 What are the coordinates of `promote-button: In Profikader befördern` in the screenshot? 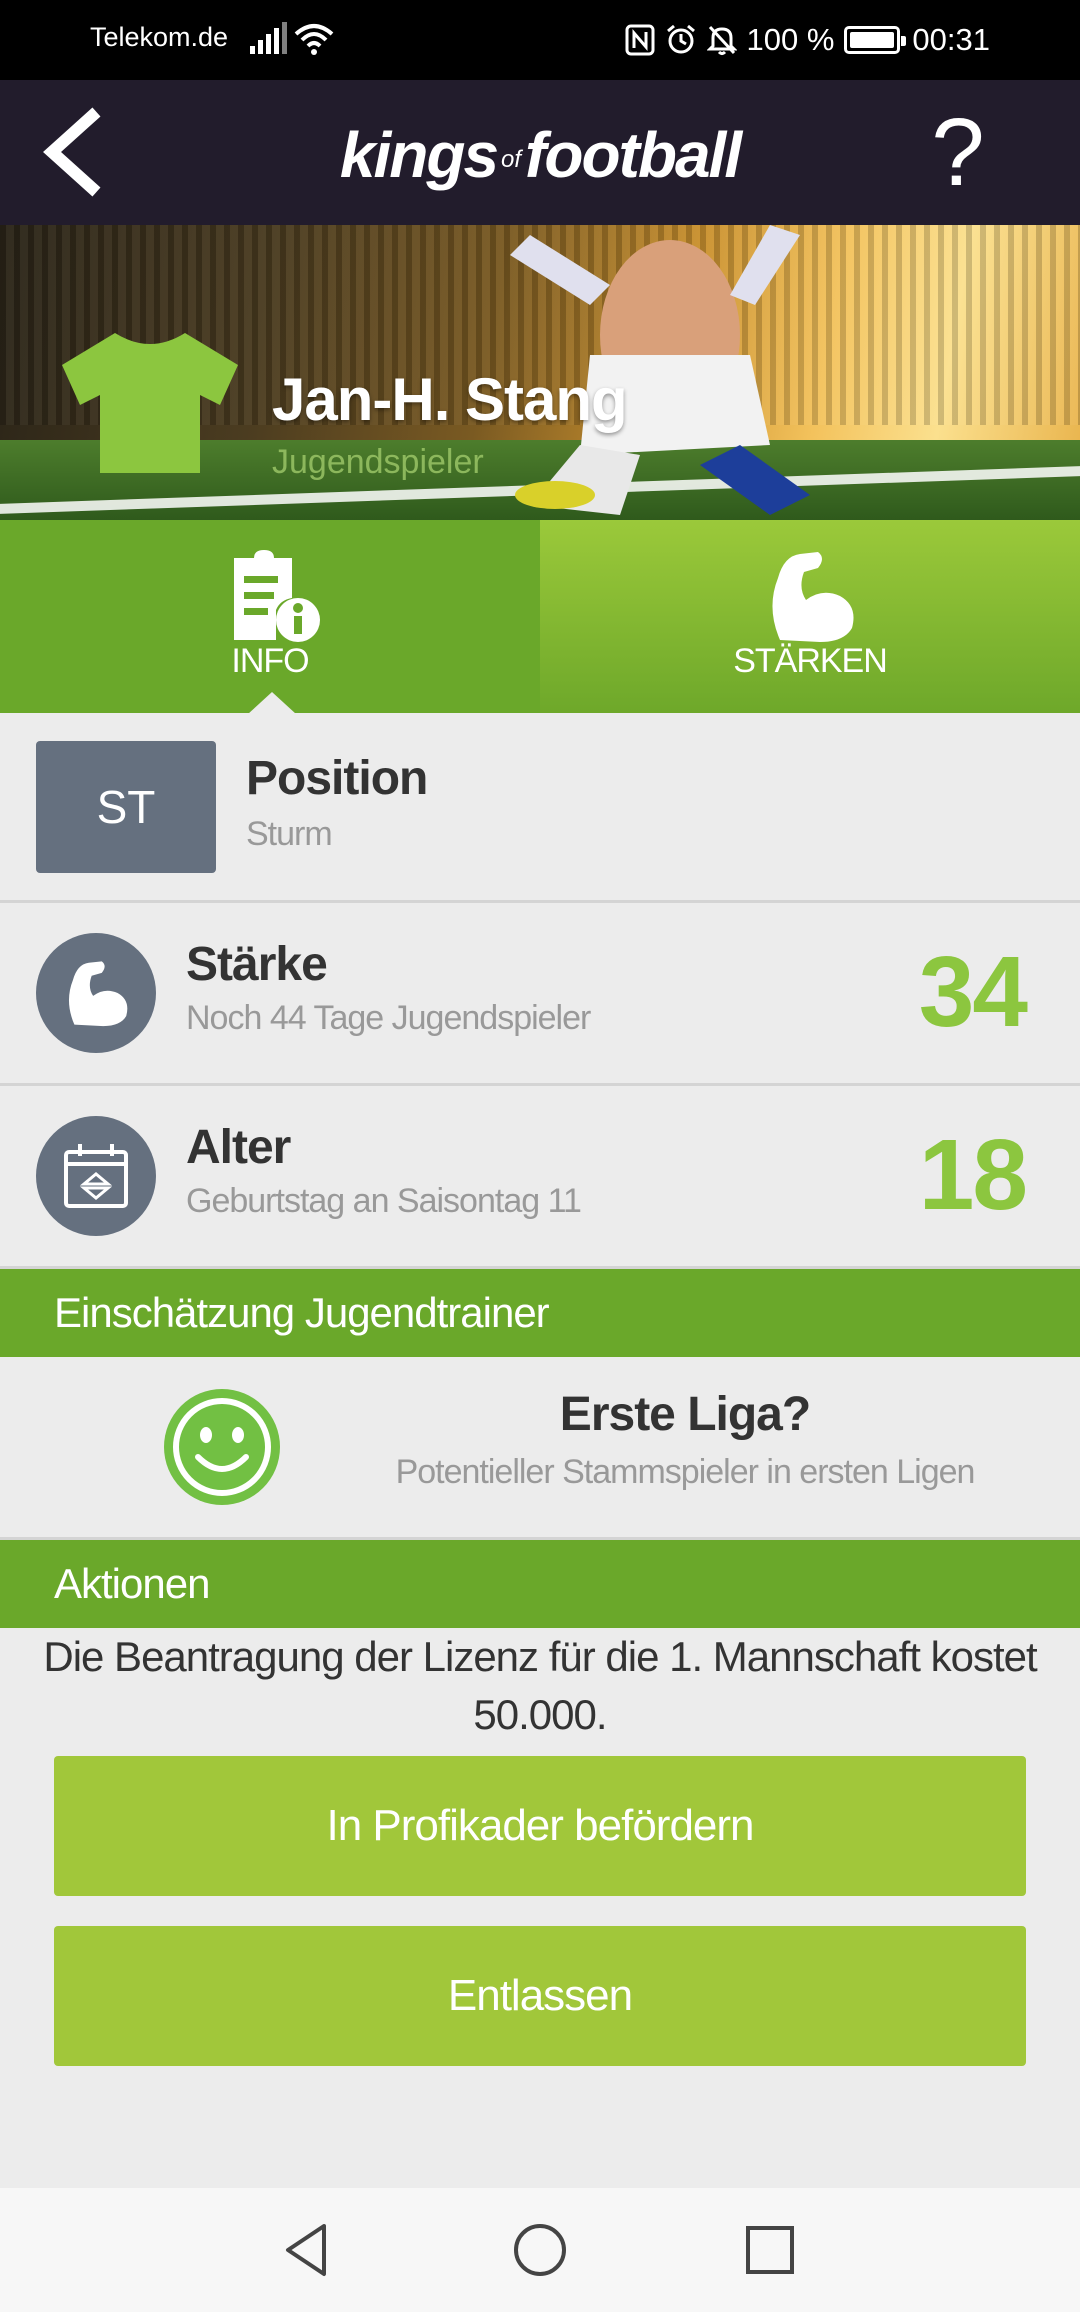 It's located at (540, 1826).